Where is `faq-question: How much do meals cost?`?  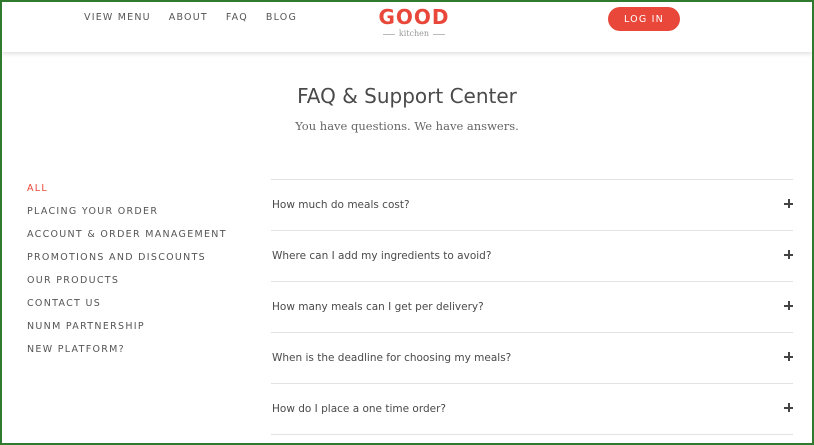 faq-question: How much do meals cost? is located at coordinates (341, 205).